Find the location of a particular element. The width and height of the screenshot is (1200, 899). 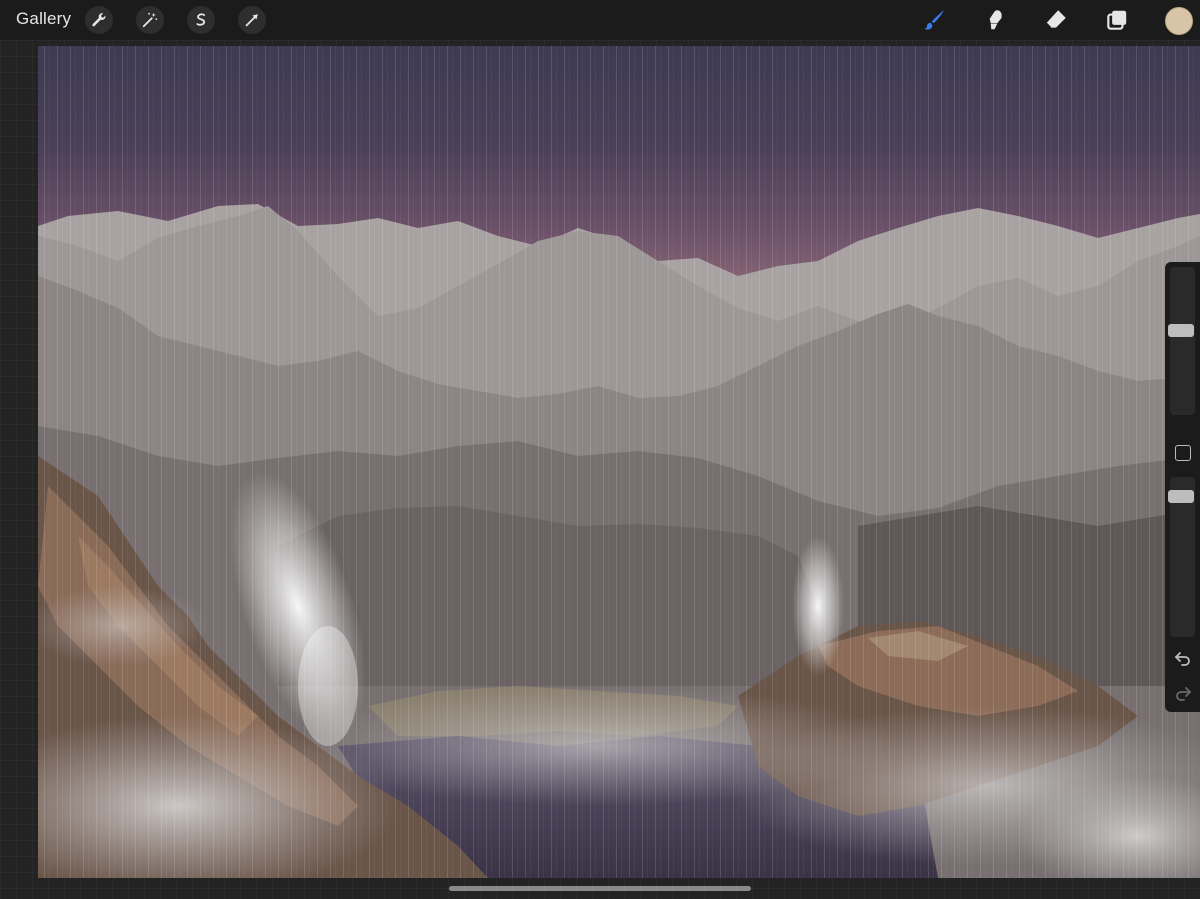

redo-icon is located at coordinates (1183, 694).